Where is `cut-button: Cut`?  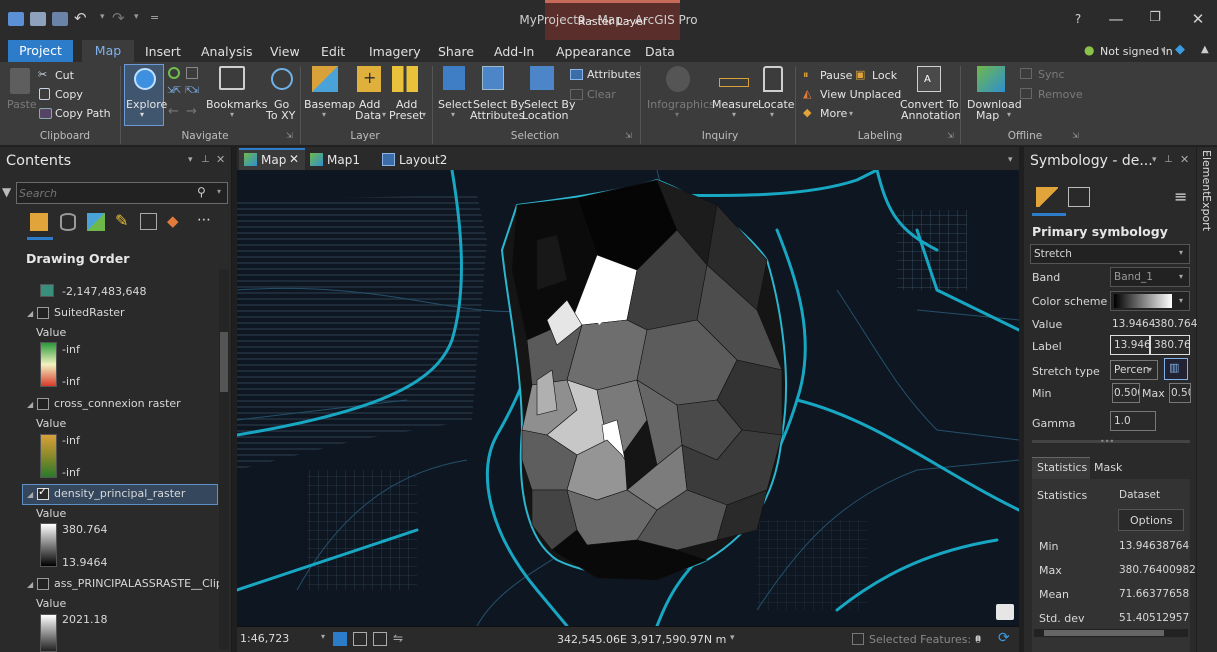 cut-button: Cut is located at coordinates (64, 75).